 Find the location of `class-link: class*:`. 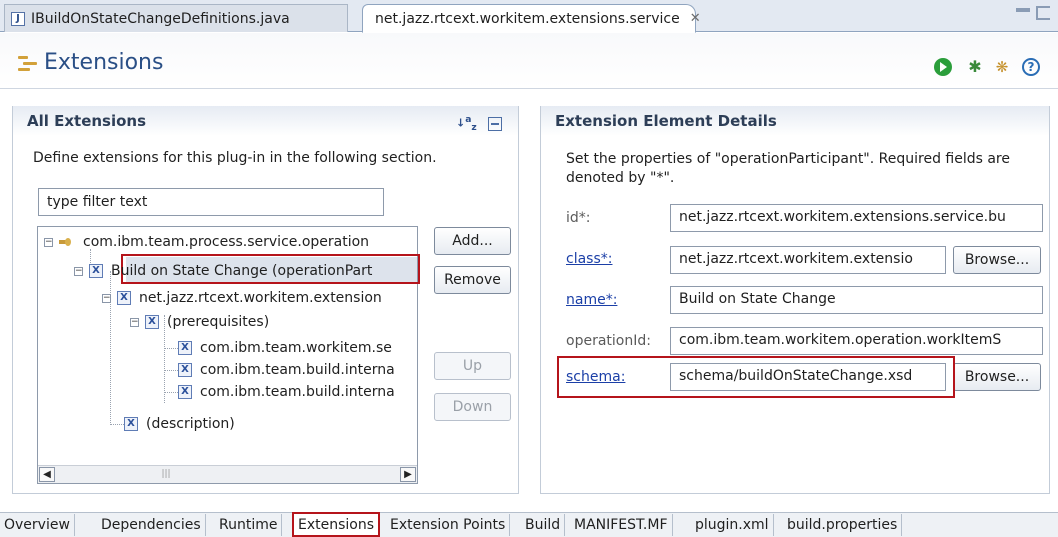

class-link: class*: is located at coordinates (589, 259).